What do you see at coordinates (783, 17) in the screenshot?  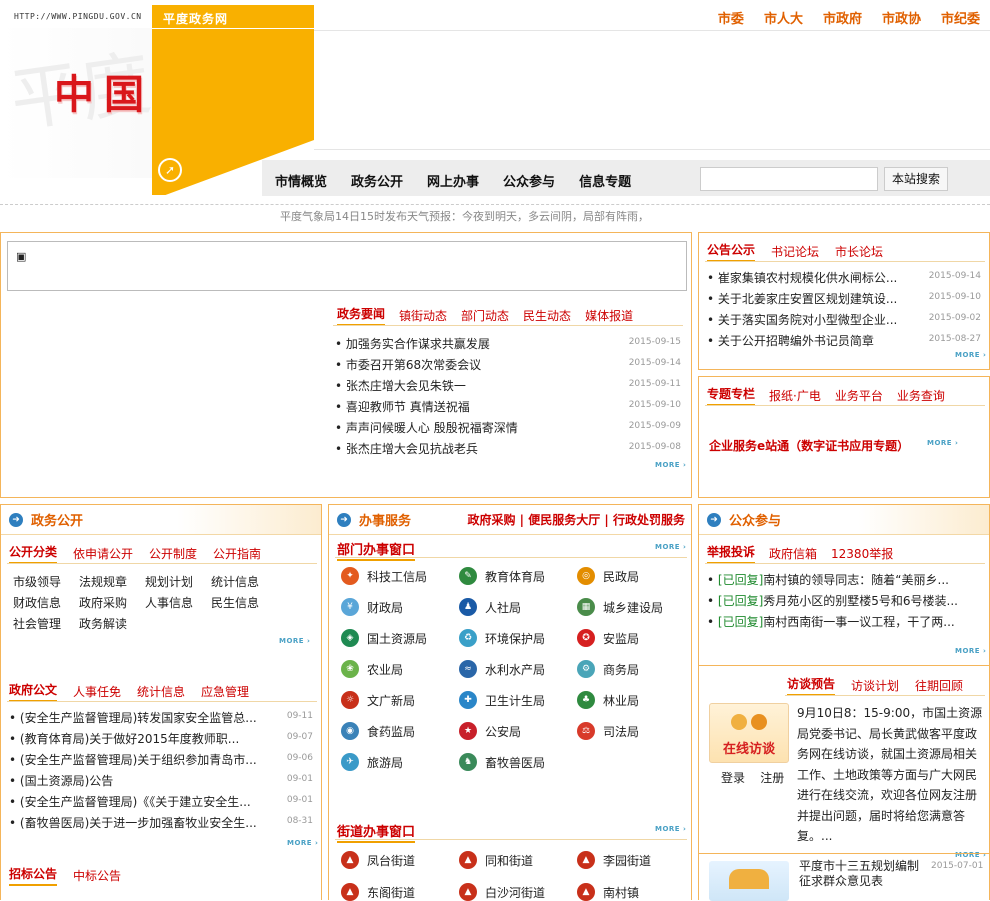 I see `top-link-1: 市人大` at bounding box center [783, 17].